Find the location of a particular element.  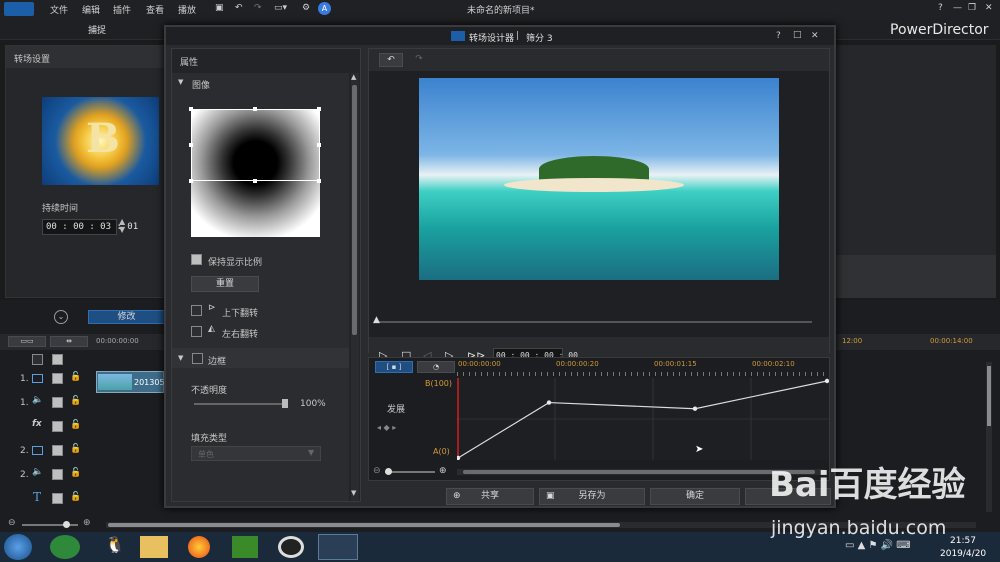

zoom-in-icon: ⊕ is located at coordinates (87, 523).